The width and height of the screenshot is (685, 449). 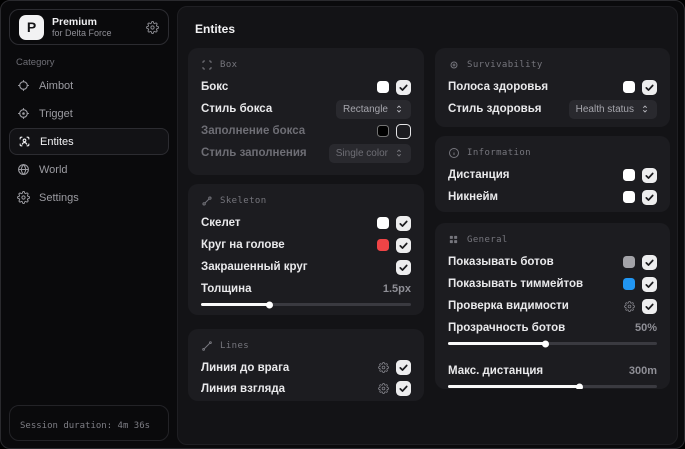 What do you see at coordinates (243, 200) in the screenshot?
I see `card-header-label: Skeleton` at bounding box center [243, 200].